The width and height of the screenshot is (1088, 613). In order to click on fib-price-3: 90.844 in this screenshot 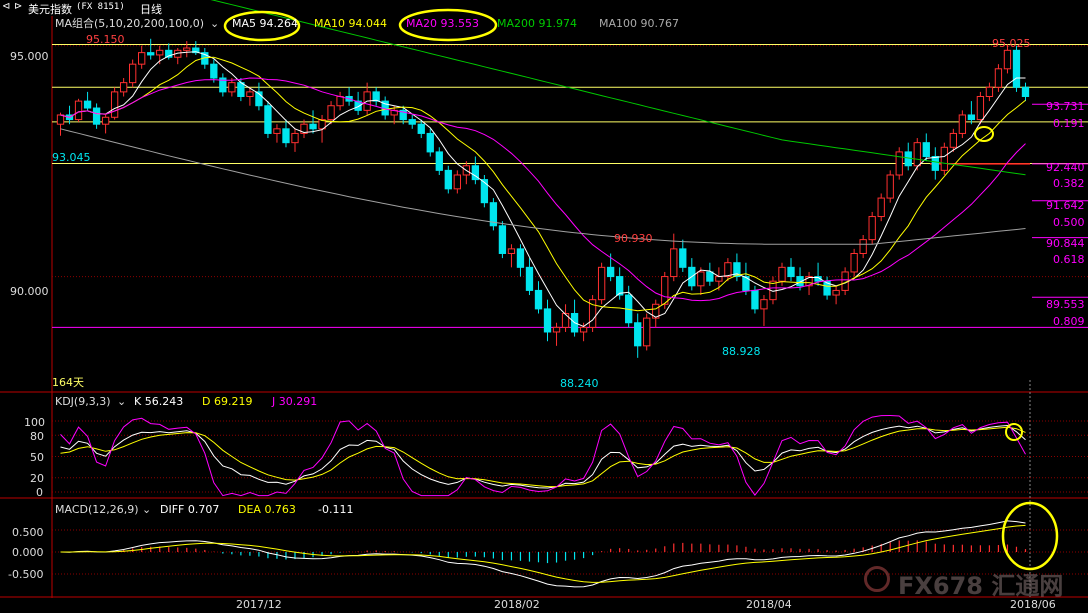, I will do `click(1065, 243)`.